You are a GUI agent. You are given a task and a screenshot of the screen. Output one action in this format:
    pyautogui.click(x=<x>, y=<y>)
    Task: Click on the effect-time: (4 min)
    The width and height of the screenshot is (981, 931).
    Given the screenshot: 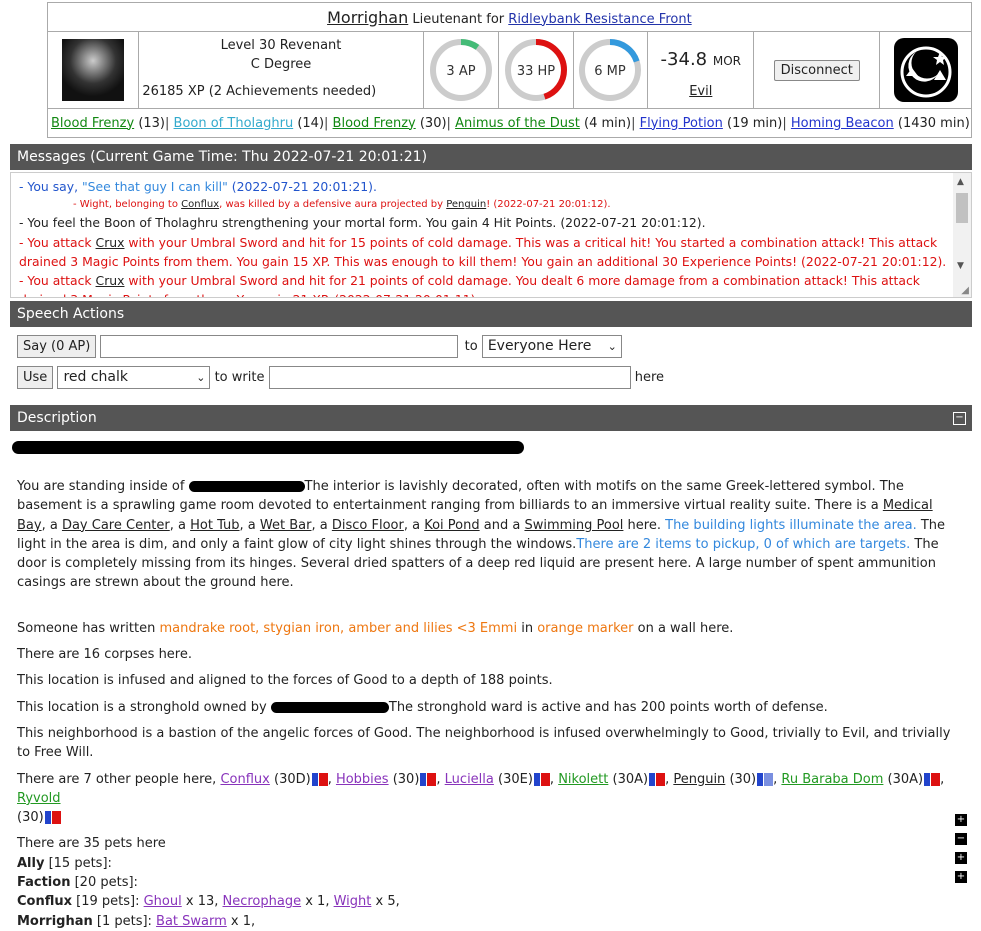 What is the action you would take?
    pyautogui.click(x=608, y=123)
    